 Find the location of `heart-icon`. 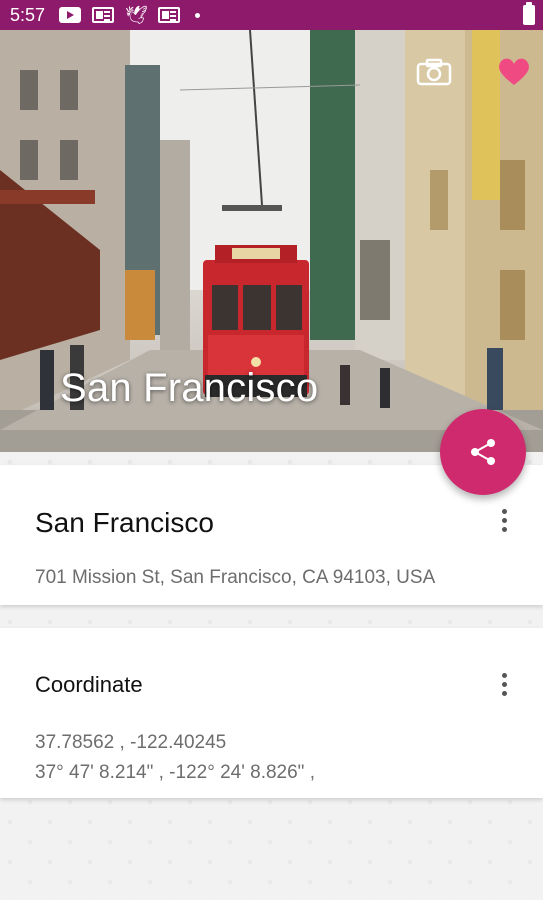

heart-icon is located at coordinates (514, 72).